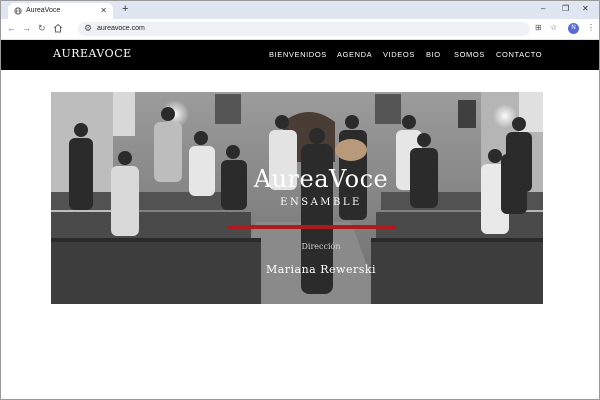  Describe the element at coordinates (321, 179) in the screenshot. I see `hero-title: AureaVoce` at that location.